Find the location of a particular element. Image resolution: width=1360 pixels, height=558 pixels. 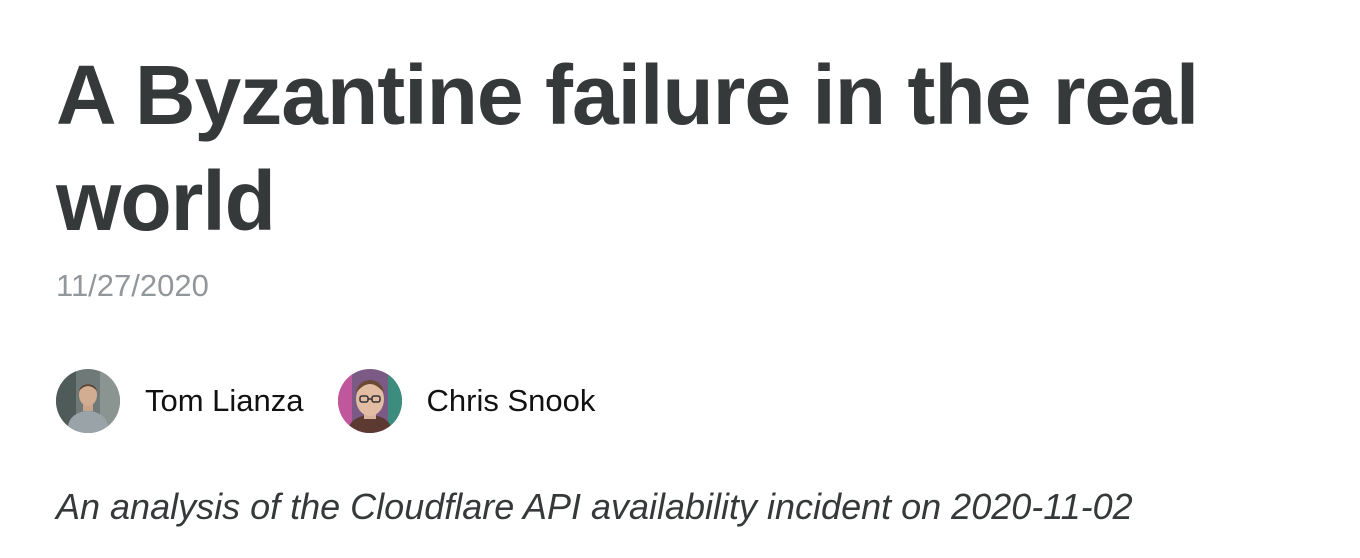

author-avatar-chris-snook is located at coordinates (369, 401).